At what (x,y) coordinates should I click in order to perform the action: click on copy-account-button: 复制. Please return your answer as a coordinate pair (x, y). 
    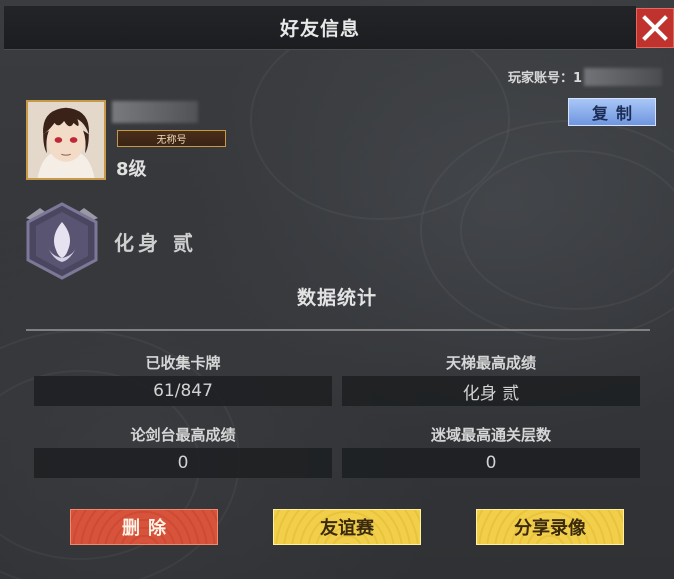
    Looking at the image, I should click on (612, 112).